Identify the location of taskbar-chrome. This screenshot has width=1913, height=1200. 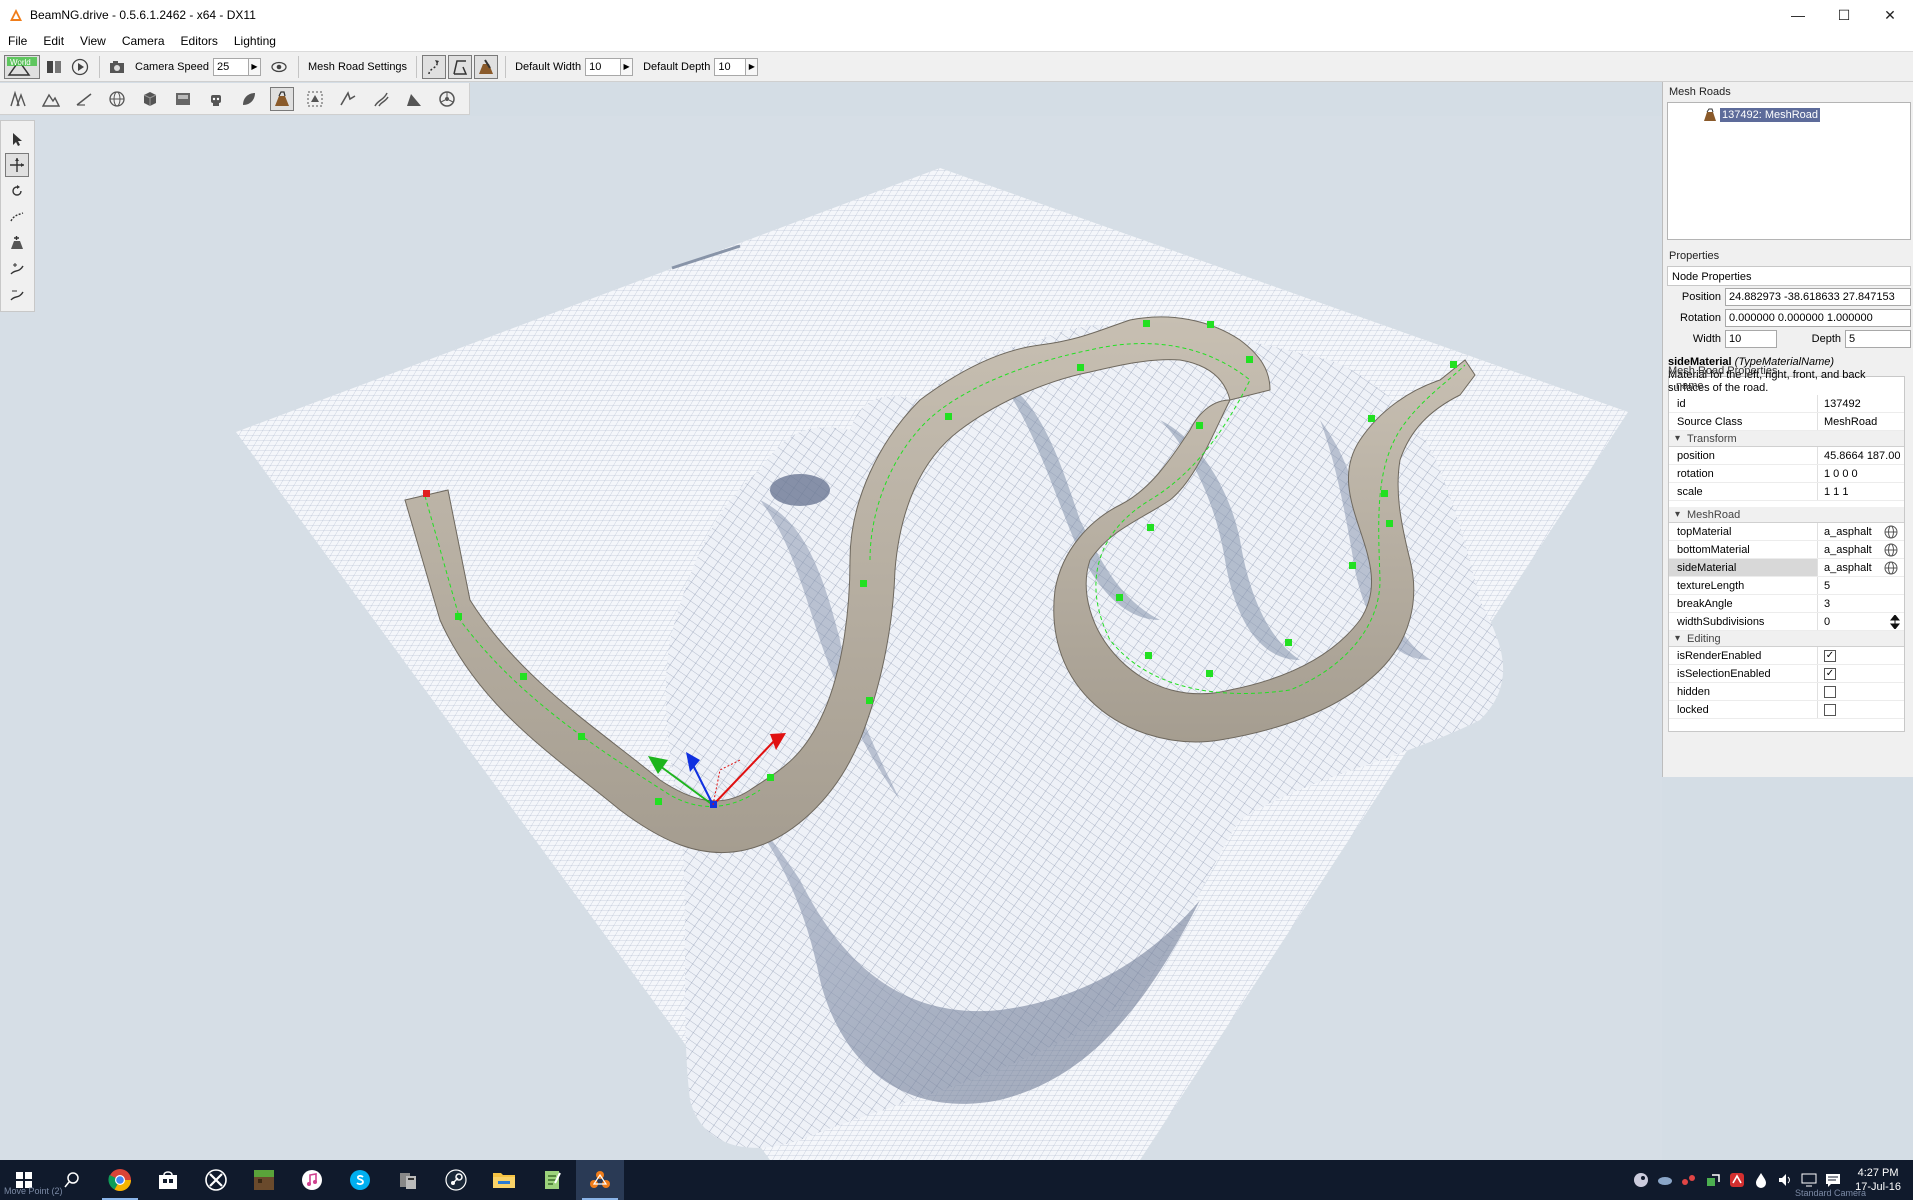
(120, 1180).